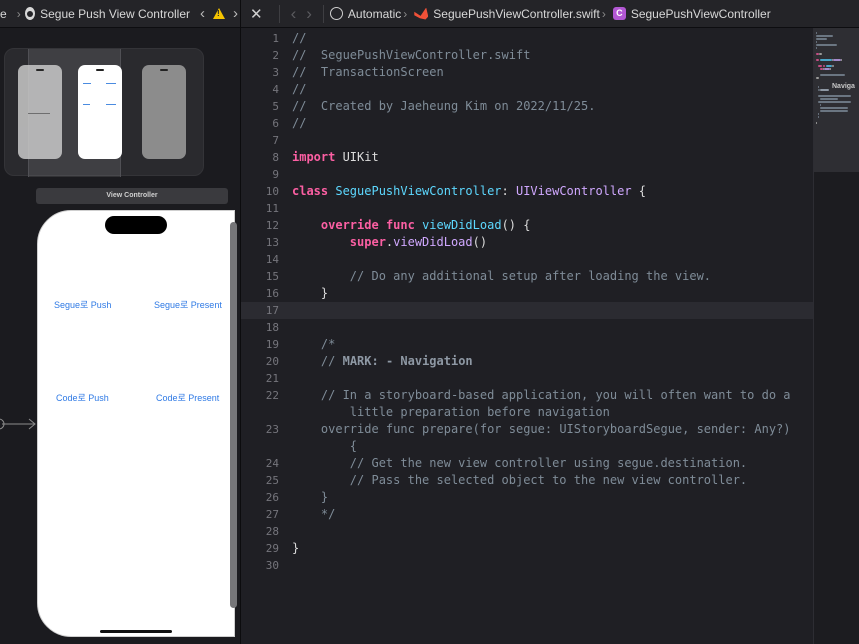  I want to click on code-token-plain: UIKit, so click(357, 157).